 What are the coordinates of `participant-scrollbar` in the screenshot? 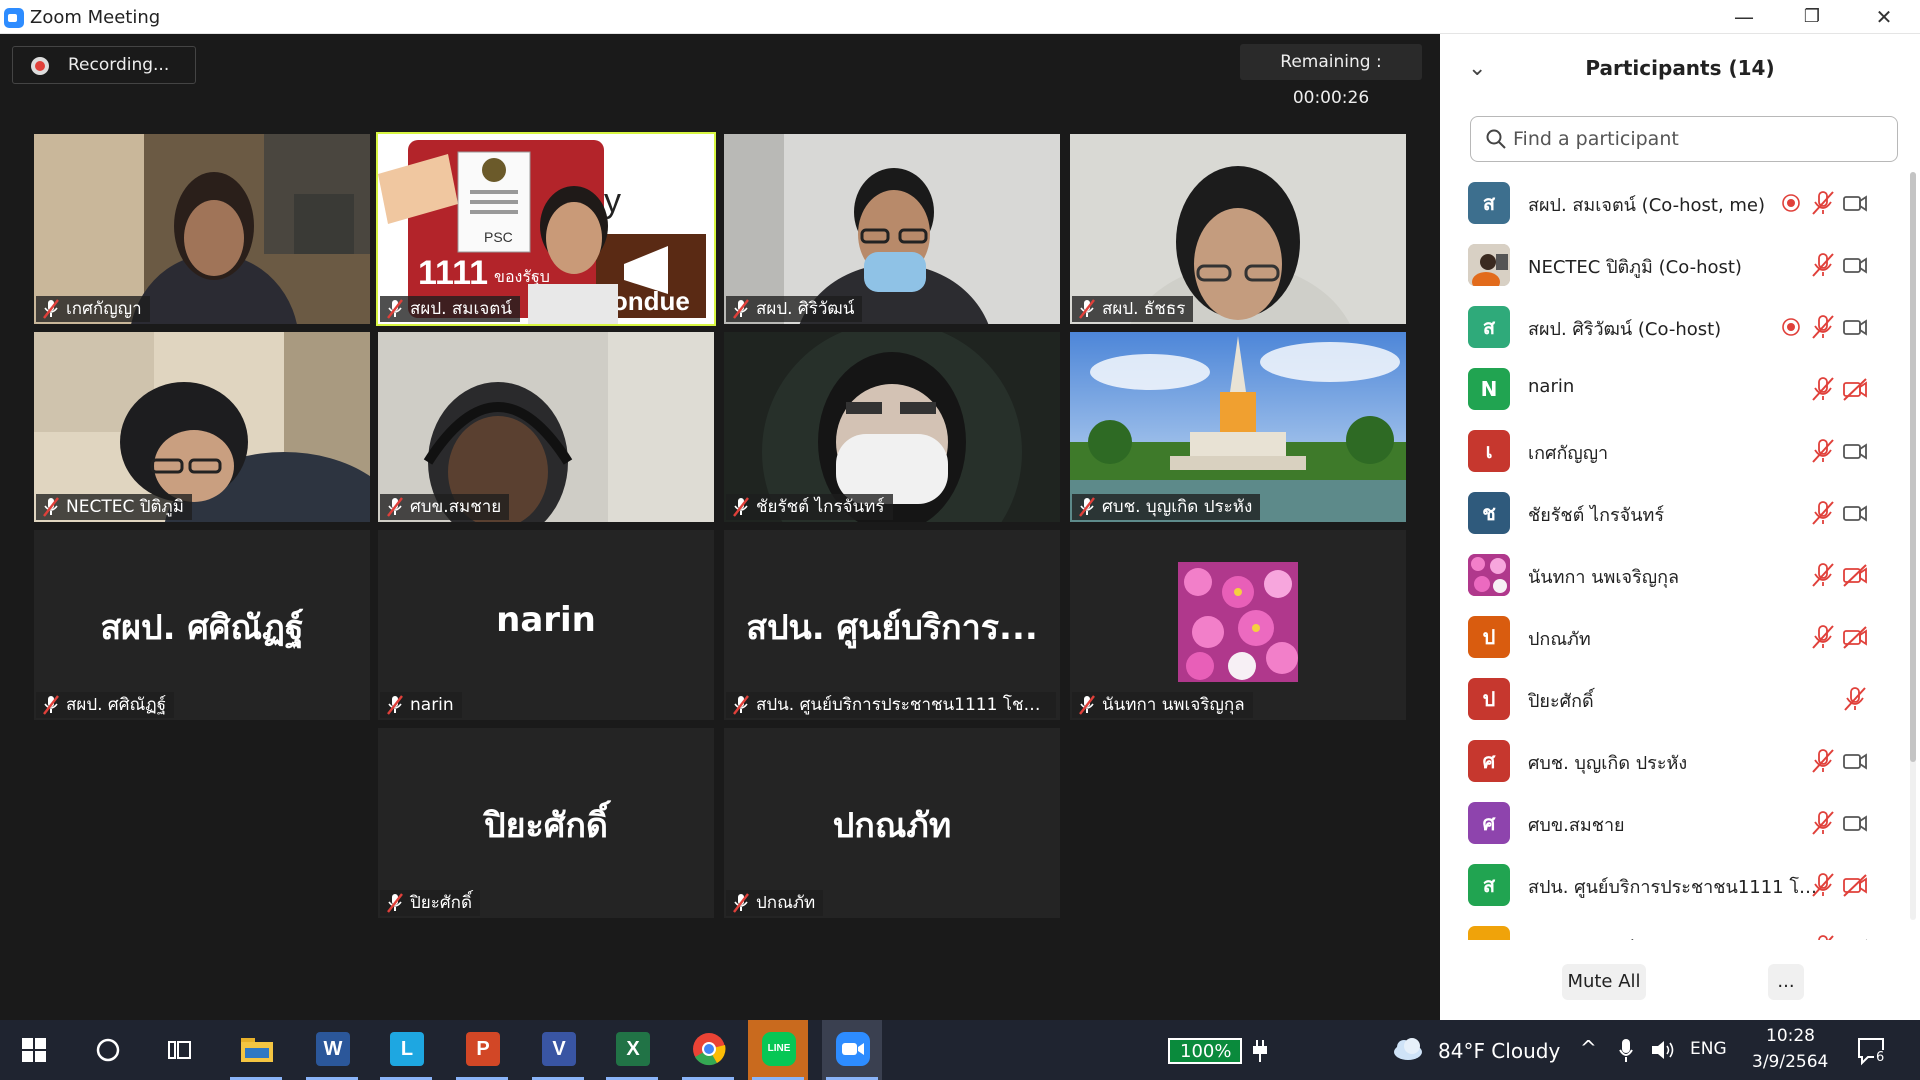 It's located at (1913, 546).